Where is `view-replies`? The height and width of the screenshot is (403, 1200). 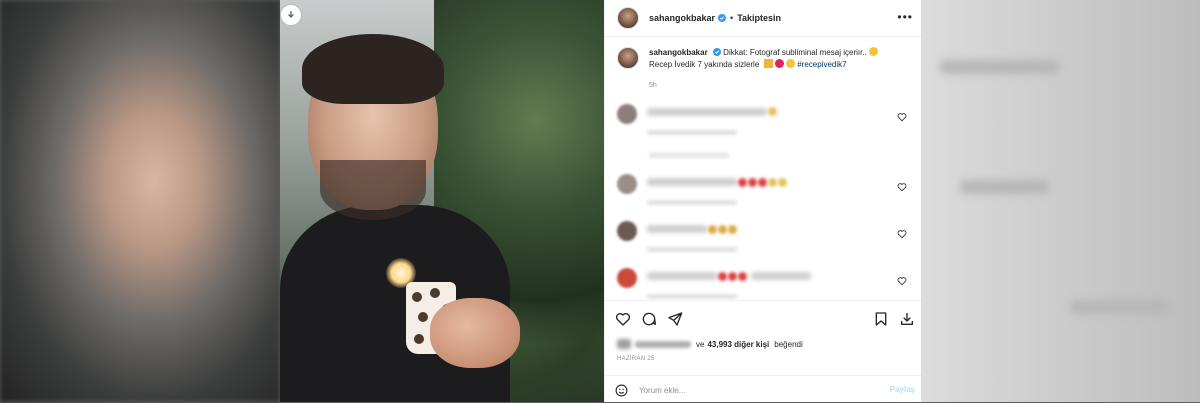 view-replies is located at coordinates (689, 155).